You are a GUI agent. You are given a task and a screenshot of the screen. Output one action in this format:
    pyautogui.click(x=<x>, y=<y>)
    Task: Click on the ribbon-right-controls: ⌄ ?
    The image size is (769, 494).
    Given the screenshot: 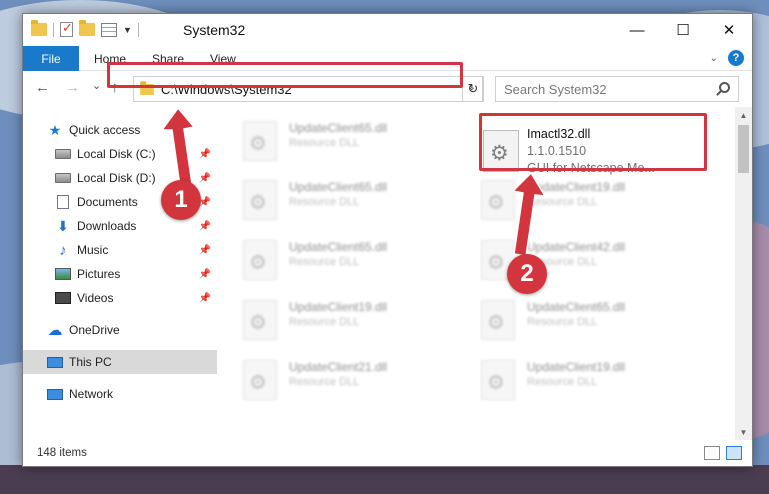 What is the action you would take?
    pyautogui.click(x=727, y=58)
    